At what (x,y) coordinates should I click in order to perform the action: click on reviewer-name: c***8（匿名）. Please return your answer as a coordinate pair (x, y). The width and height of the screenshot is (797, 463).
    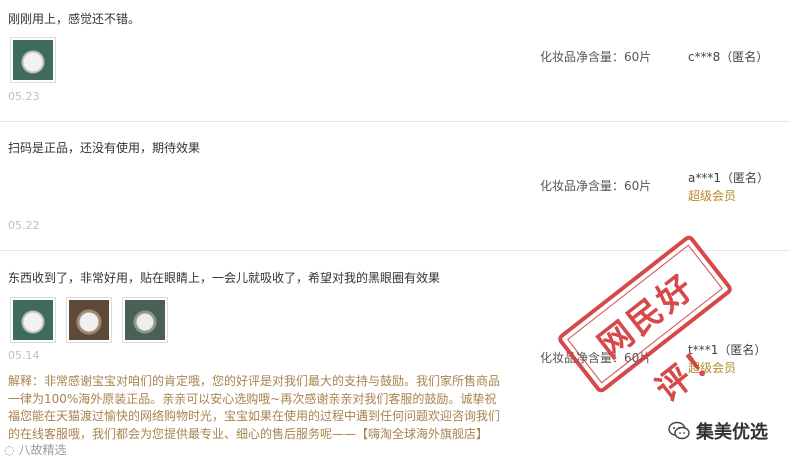
    Looking at the image, I should click on (728, 57).